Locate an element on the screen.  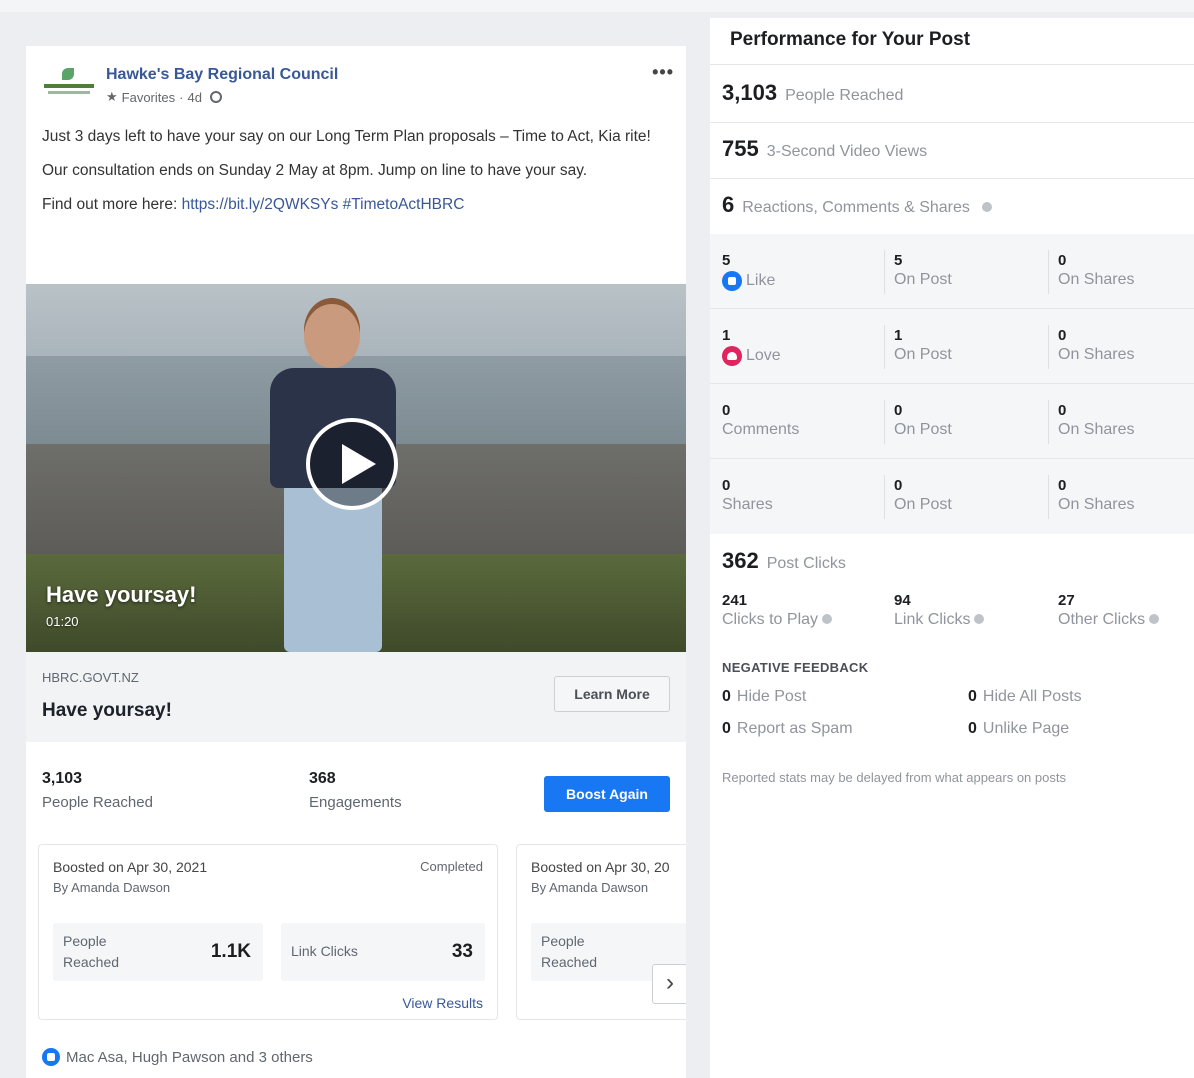
preview-domain: HBRC.GOVT.NZ is located at coordinates (90, 677).